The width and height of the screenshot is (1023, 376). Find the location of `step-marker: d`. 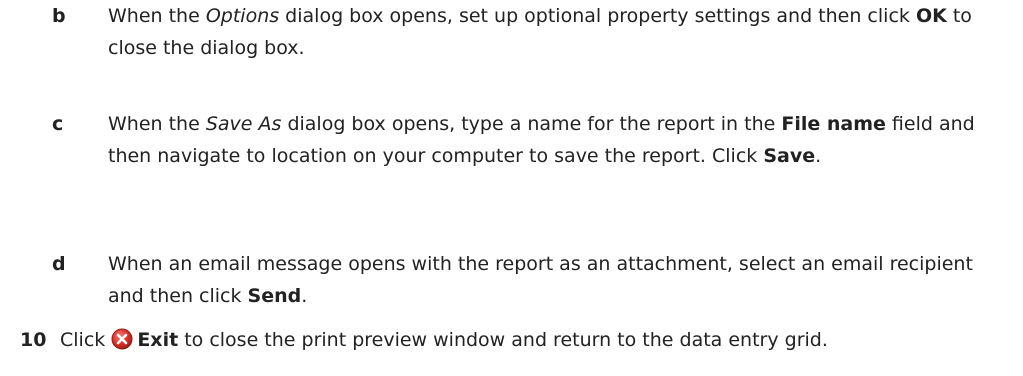

step-marker: d is located at coordinates (59, 264).